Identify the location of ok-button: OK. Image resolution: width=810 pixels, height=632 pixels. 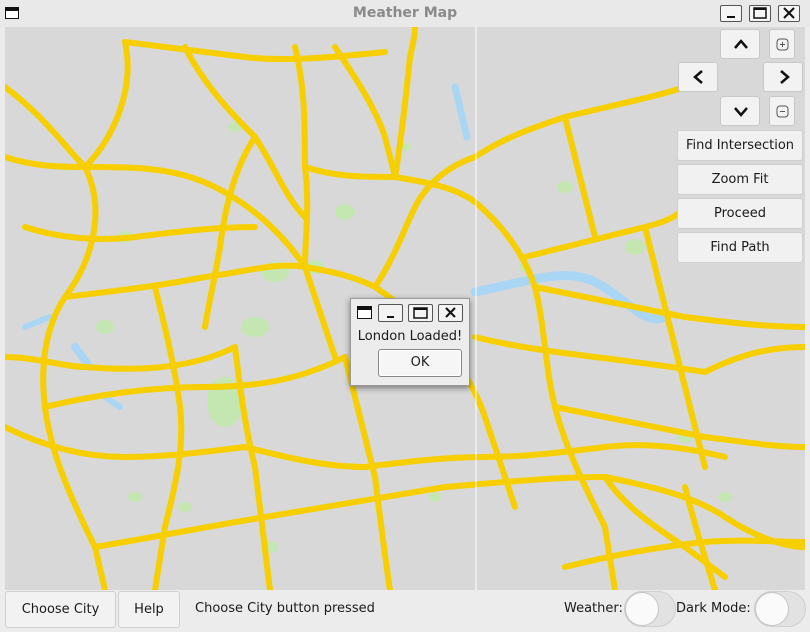
(420, 363).